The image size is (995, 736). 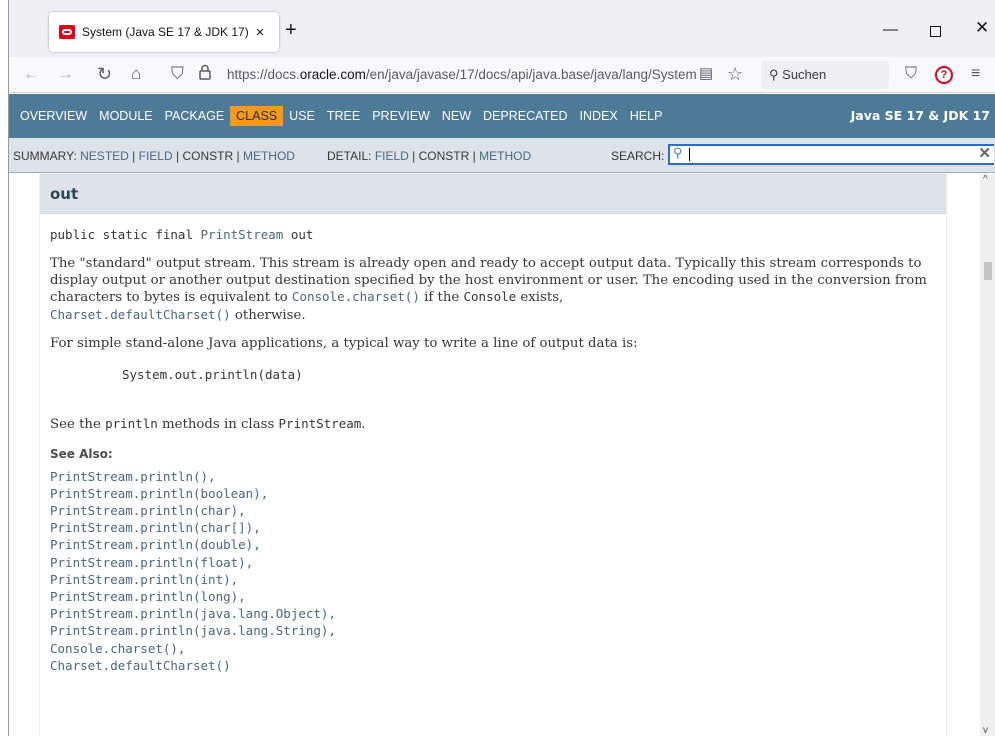 What do you see at coordinates (984, 153) in the screenshot?
I see `search-reset-icon: ✕` at bounding box center [984, 153].